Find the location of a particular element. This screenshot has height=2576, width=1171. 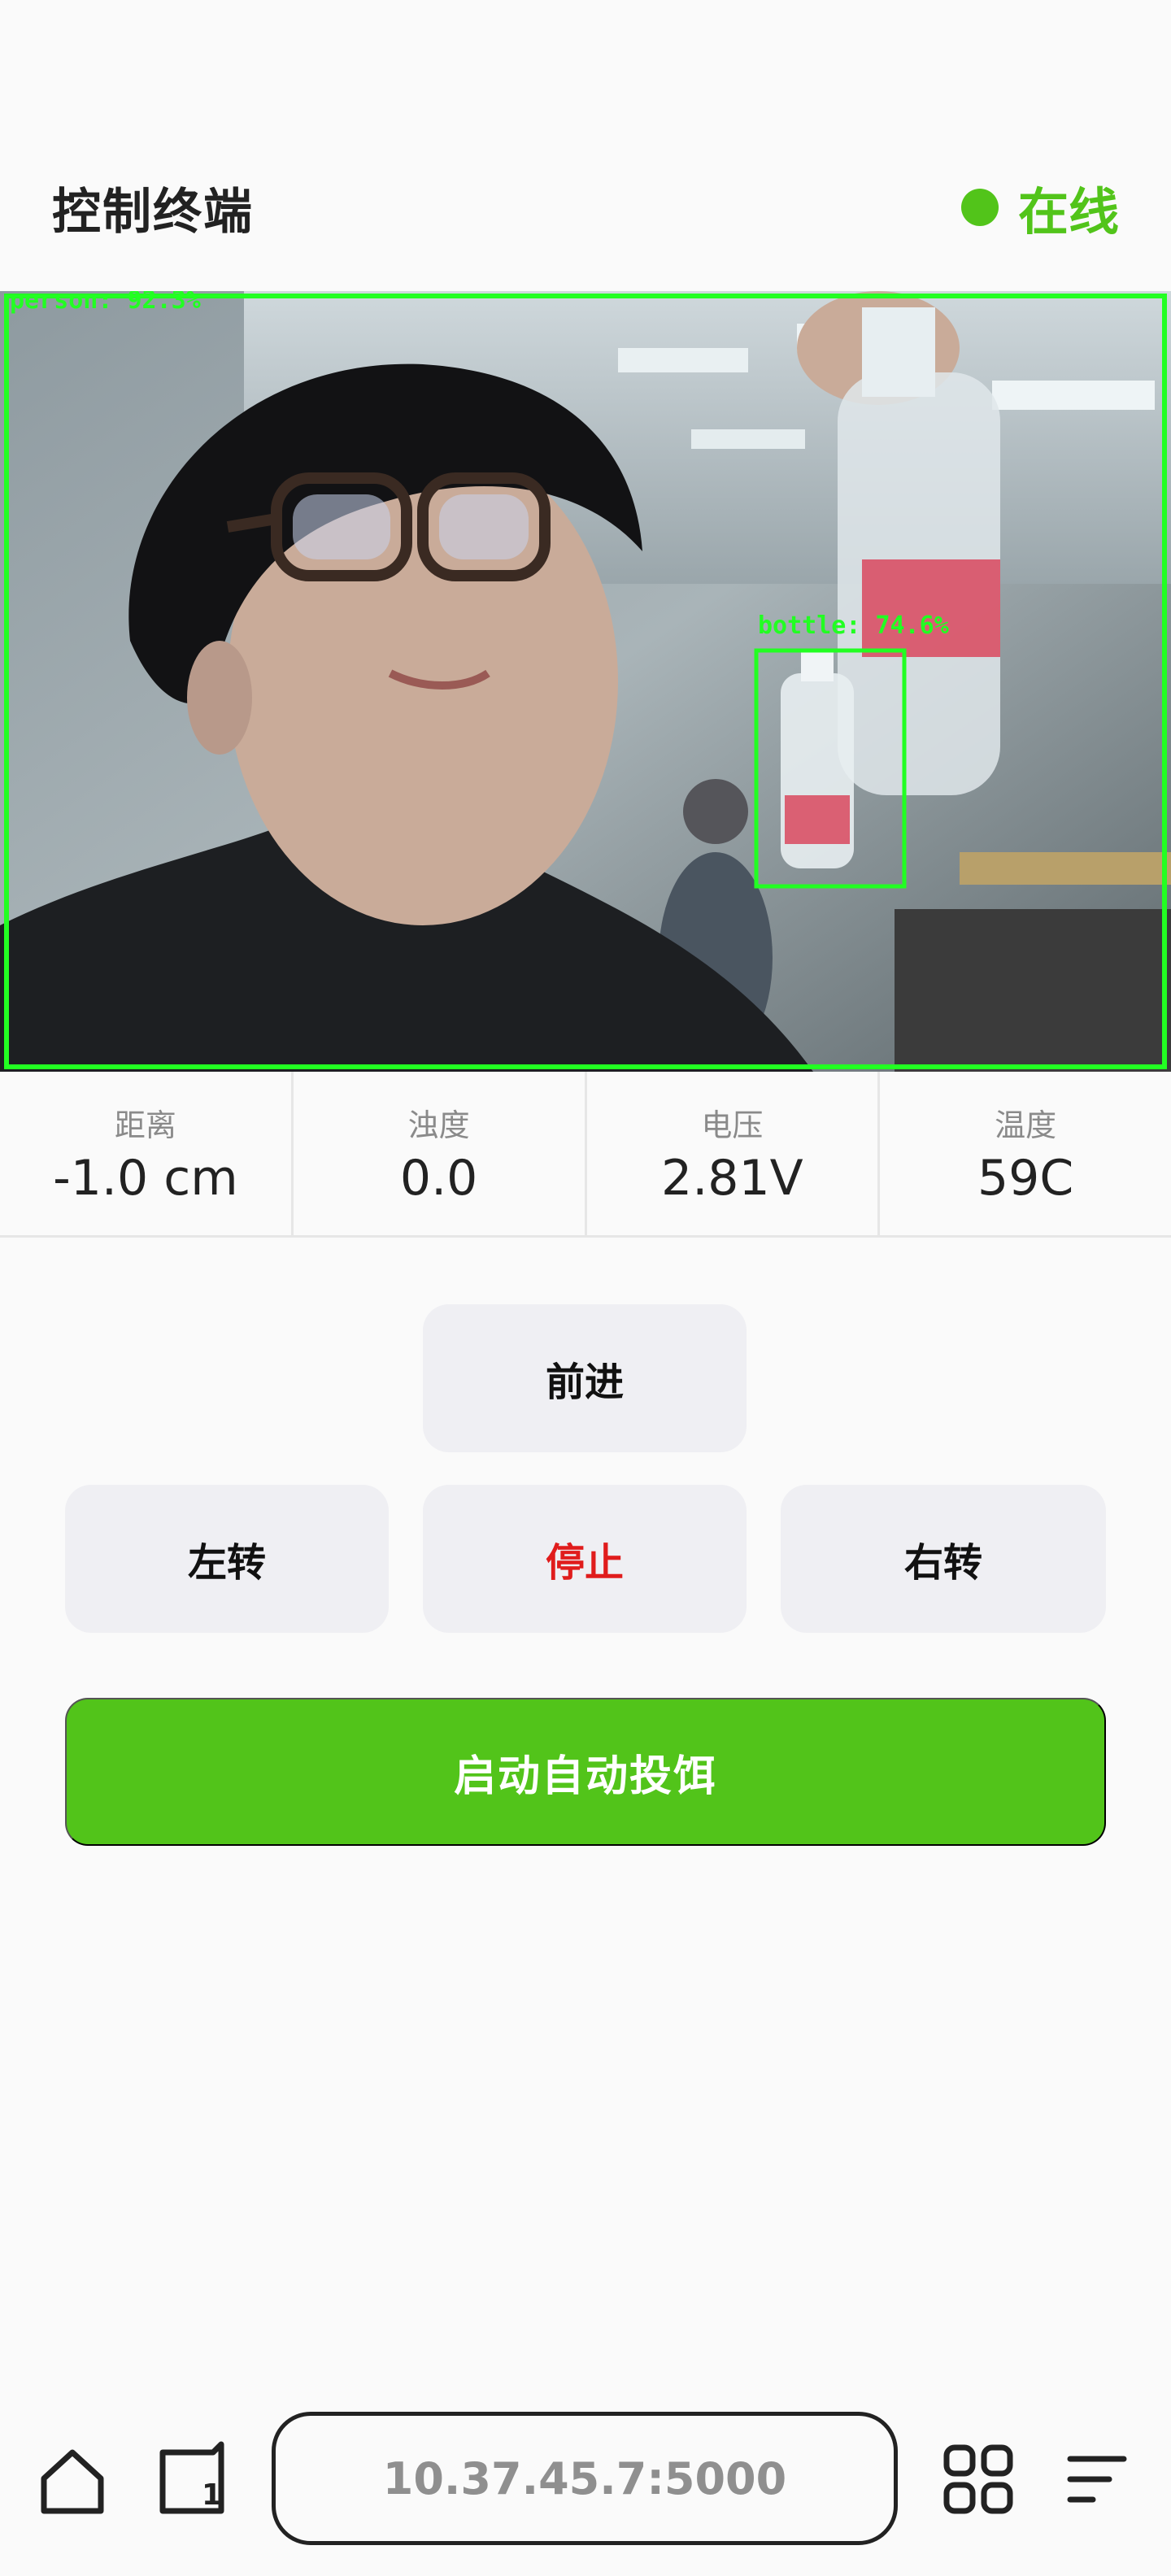

apps-icon is located at coordinates (978, 2479).